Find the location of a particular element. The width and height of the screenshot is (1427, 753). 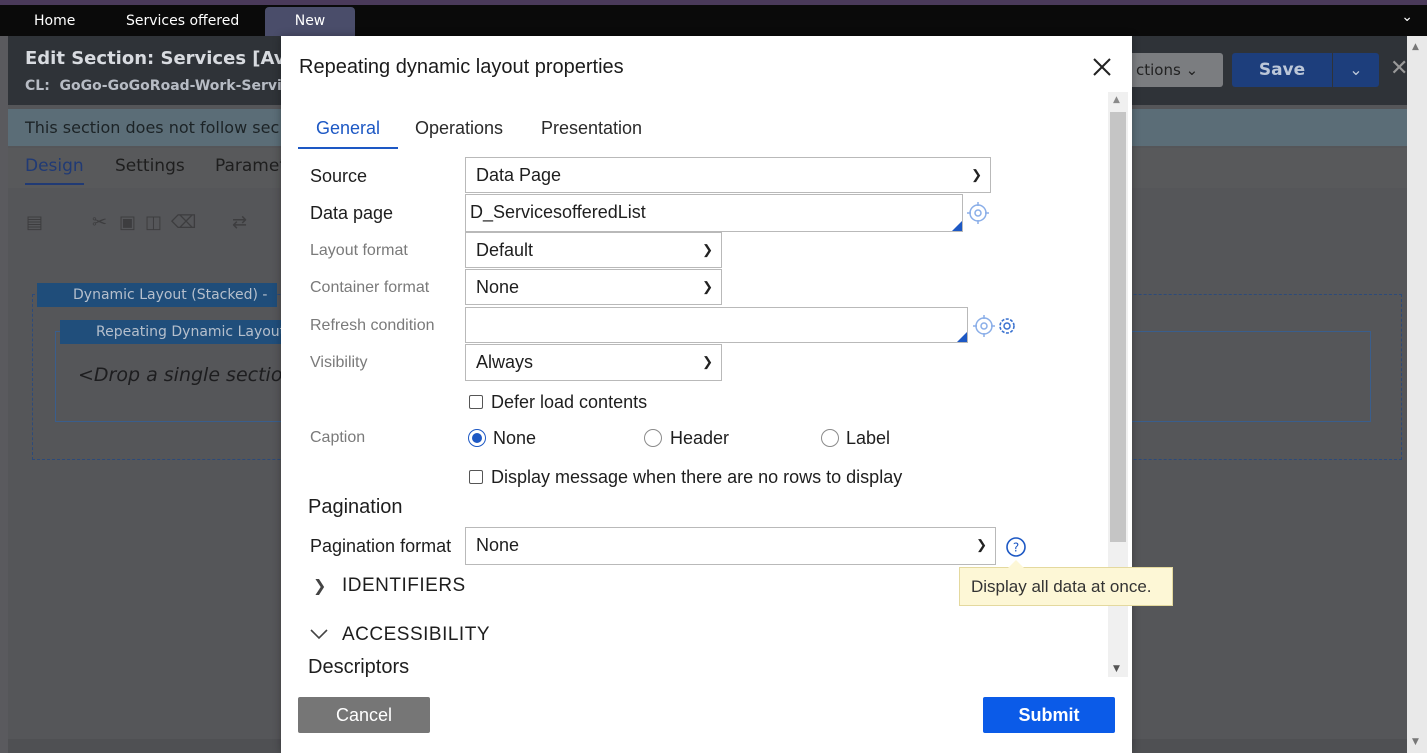

tab-presentation: Presentation is located at coordinates (591, 128).